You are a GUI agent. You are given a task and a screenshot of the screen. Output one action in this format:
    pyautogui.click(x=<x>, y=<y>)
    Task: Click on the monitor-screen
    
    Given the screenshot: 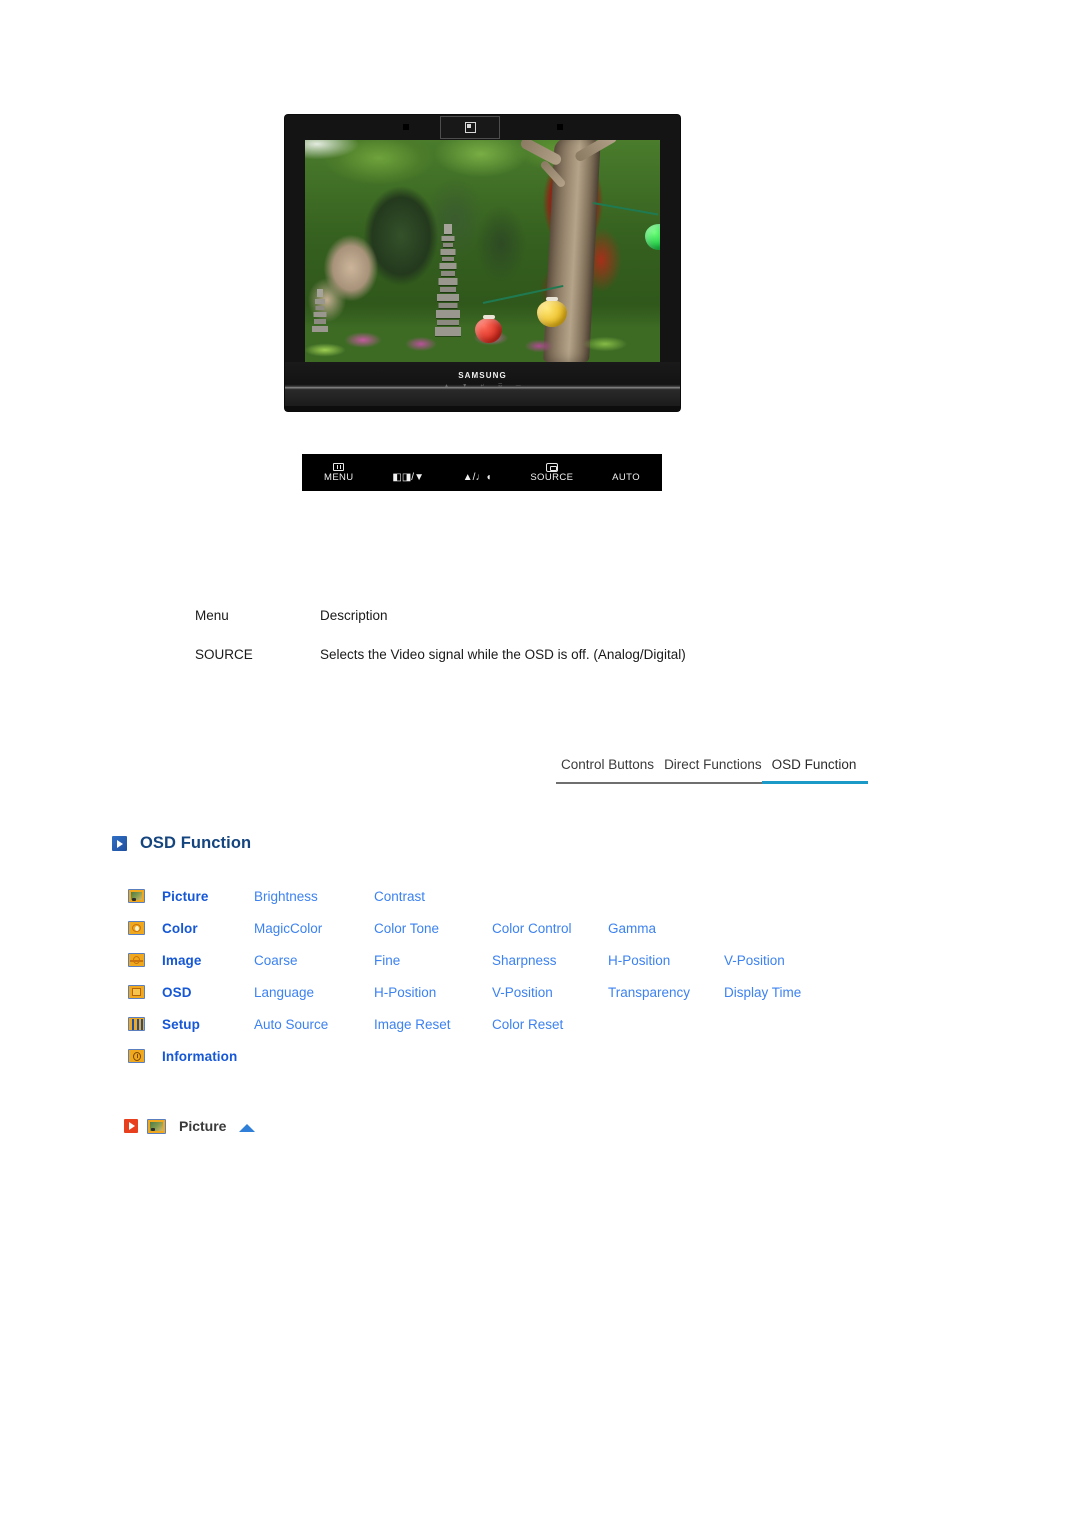 What is the action you would take?
    pyautogui.click(x=482, y=251)
    